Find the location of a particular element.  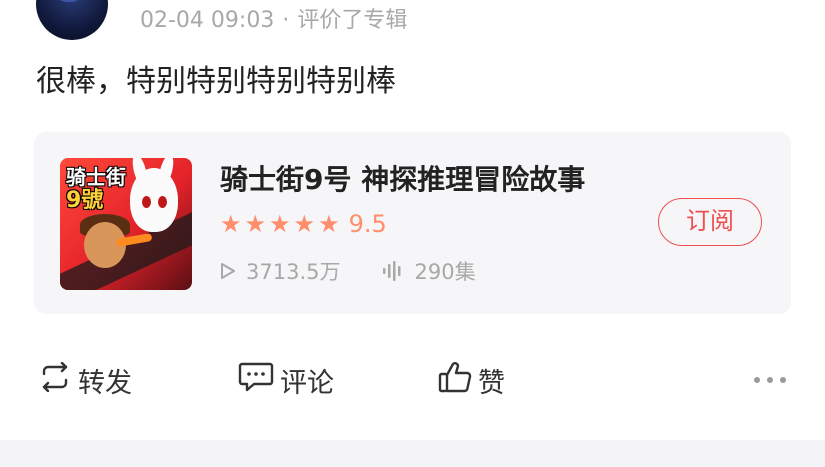

forward-label: 转发 is located at coordinates (105, 383).